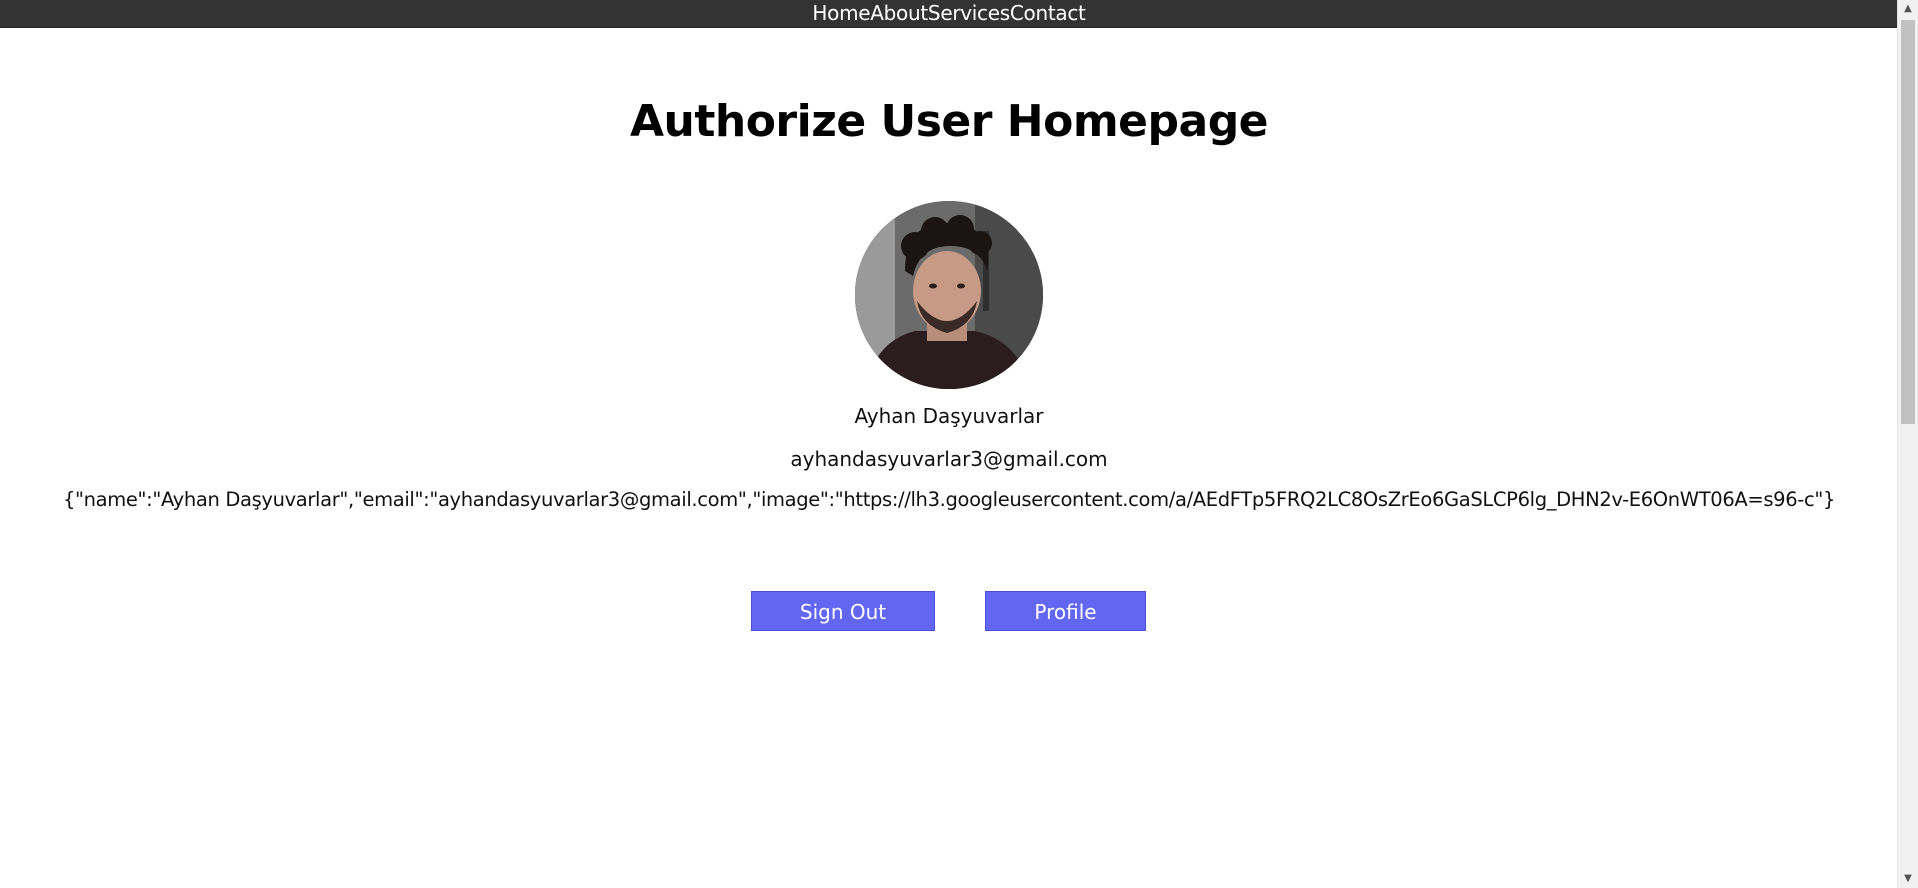 Image resolution: width=1918 pixels, height=888 pixels. I want to click on user-email: ayhandasyuvarlar3@gmail.com, so click(949, 459).